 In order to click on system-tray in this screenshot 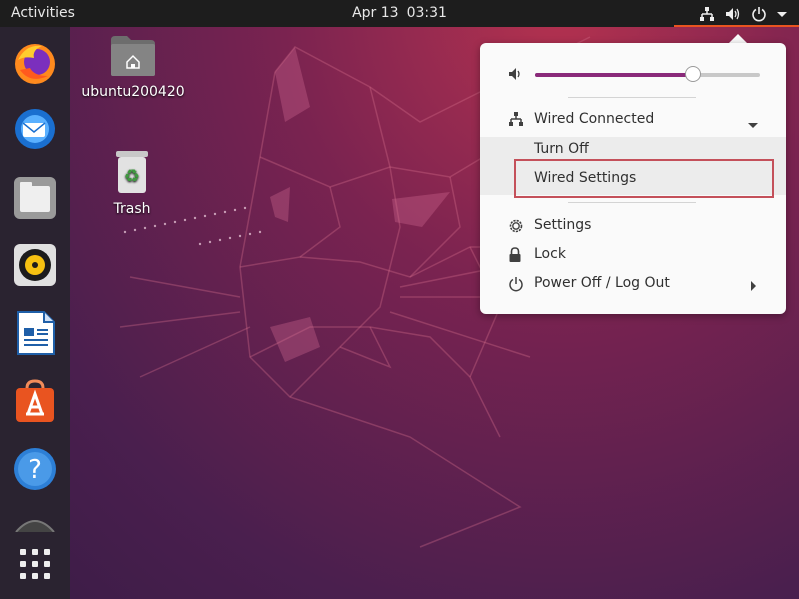, I will do `click(743, 13)`.